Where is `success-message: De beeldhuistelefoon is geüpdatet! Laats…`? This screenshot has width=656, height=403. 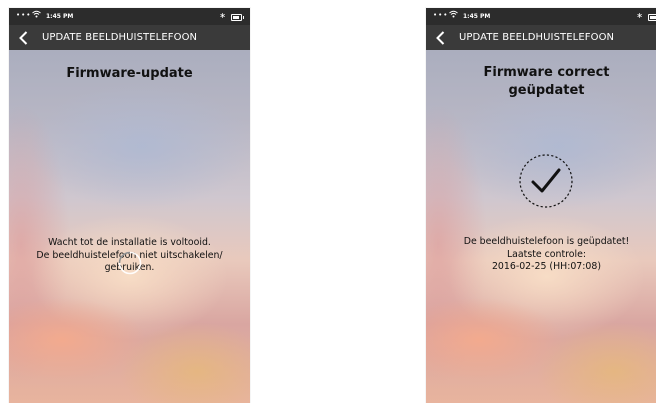 success-message: De beeldhuistelefoon is geüpdatet! Laats… is located at coordinates (541, 255).